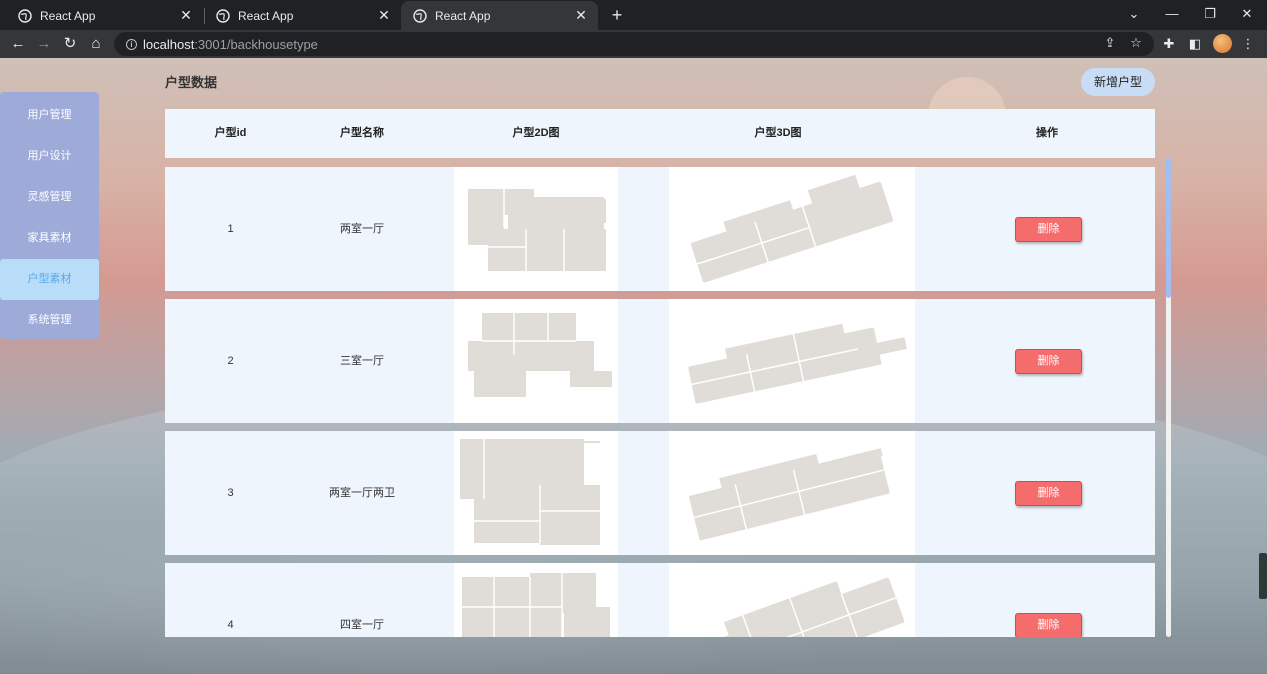 This screenshot has height=674, width=1267. I want to click on side-panel-icon: ◧, so click(1195, 44).